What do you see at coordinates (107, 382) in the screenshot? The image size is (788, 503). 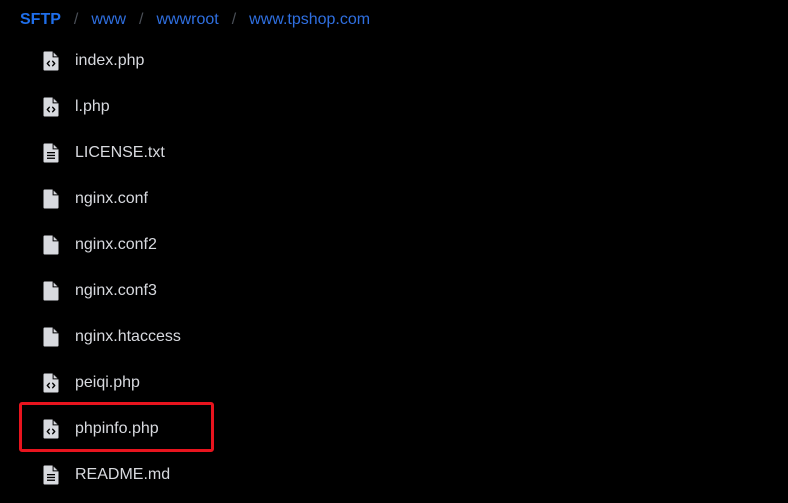 I see `file-name: peiqi.php` at bounding box center [107, 382].